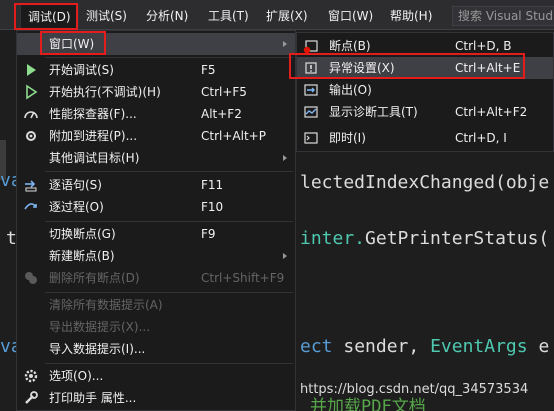 The height and width of the screenshot is (411, 554). I want to click on menu-item-delete-all-breakpoints: 删除所有断点(D) Ctrl+Shift+F9, so click(156, 278).